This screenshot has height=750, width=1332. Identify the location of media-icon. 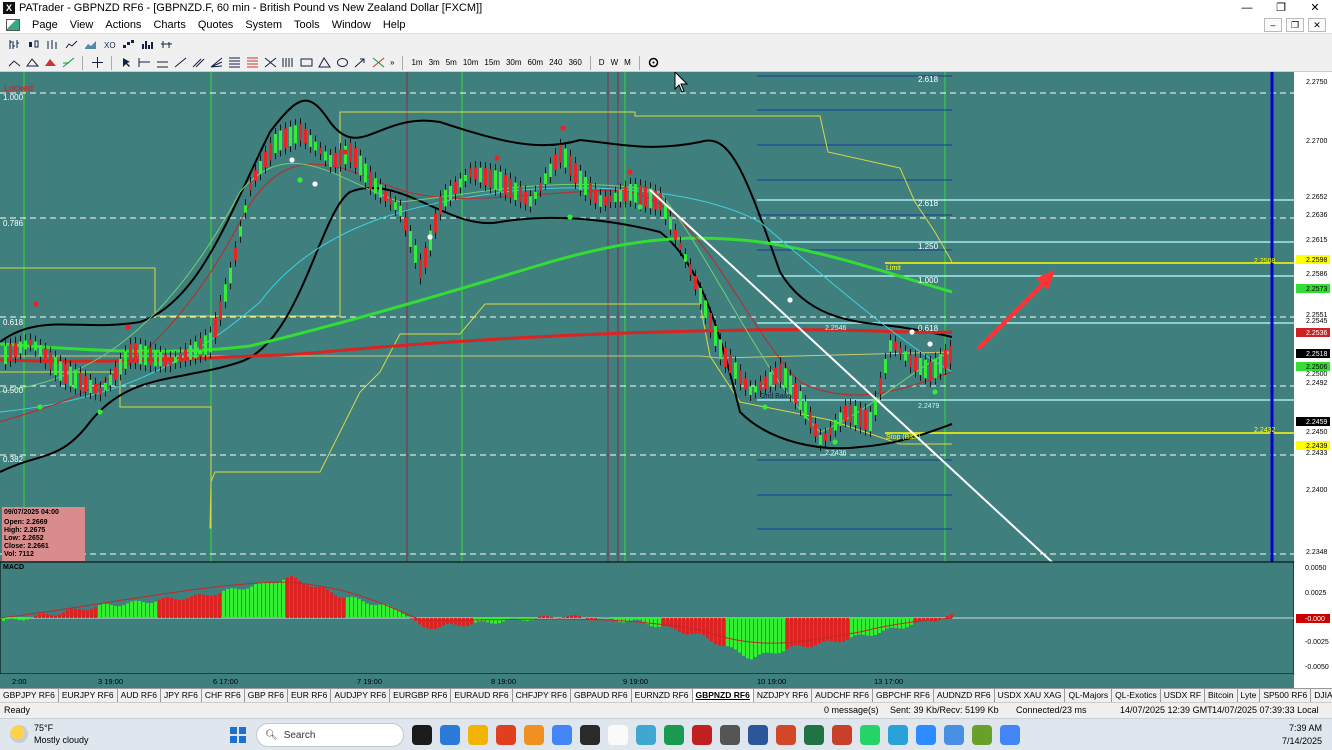
(506, 735).